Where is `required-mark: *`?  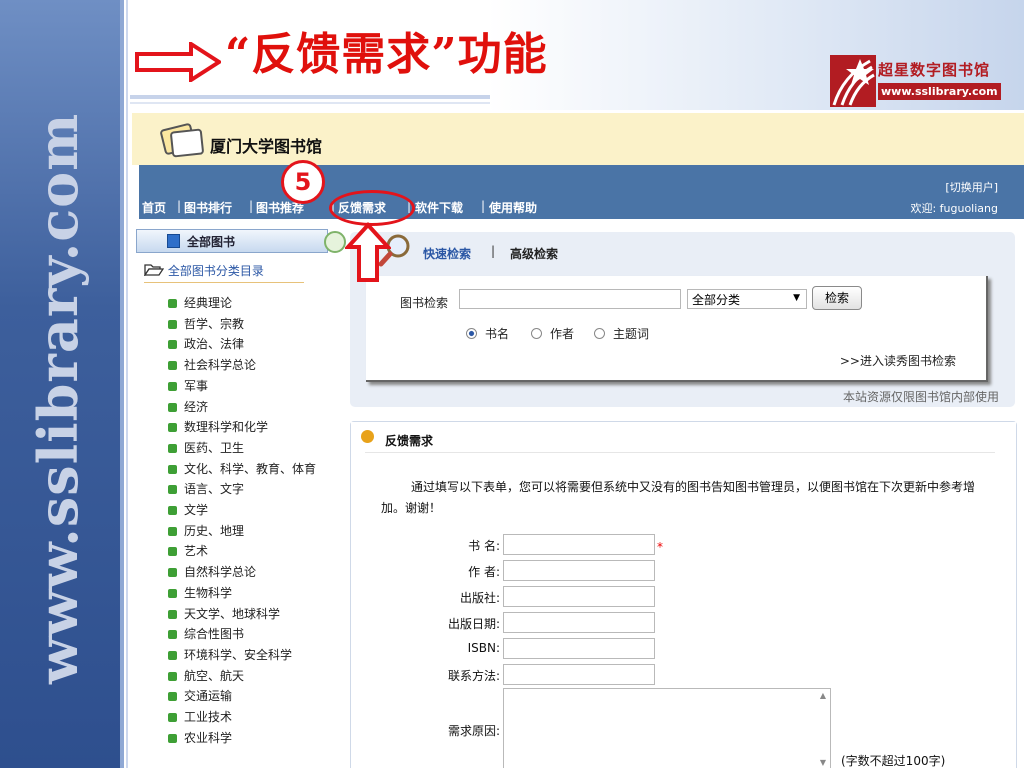 required-mark: * is located at coordinates (660, 547).